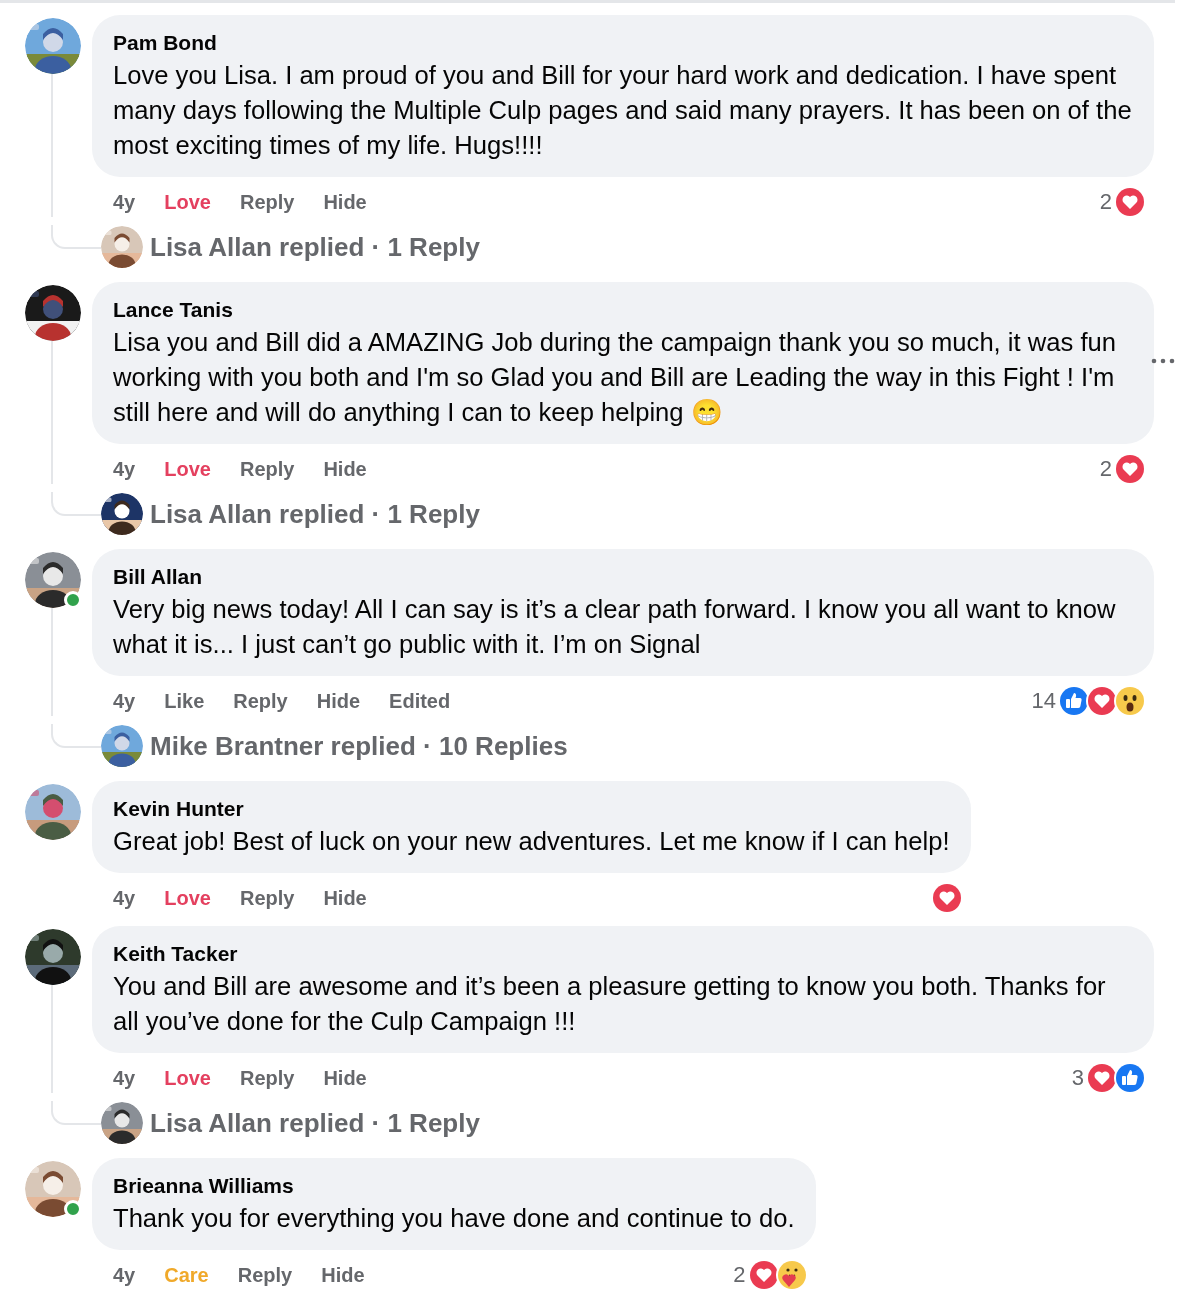  I want to click on comment-author: Keith Tacker, so click(623, 954).